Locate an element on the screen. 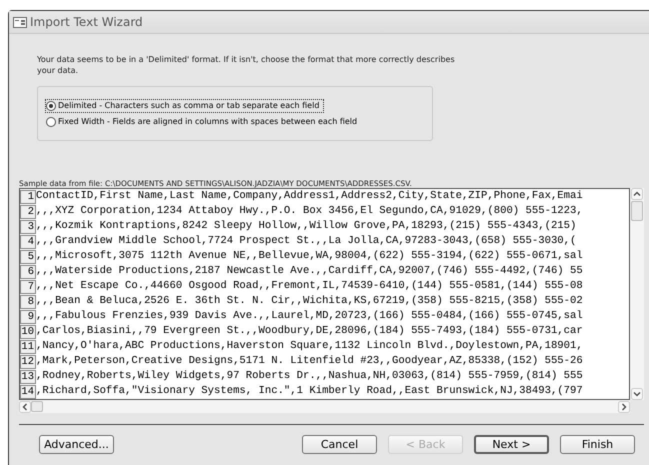  sample-row-text: ,,,Bean & Beluca,2526 E. 36th St. N. Cir,,Wichita,KS,67219,(358) 555-8215,(358) 555-02 is located at coordinates (309, 301).